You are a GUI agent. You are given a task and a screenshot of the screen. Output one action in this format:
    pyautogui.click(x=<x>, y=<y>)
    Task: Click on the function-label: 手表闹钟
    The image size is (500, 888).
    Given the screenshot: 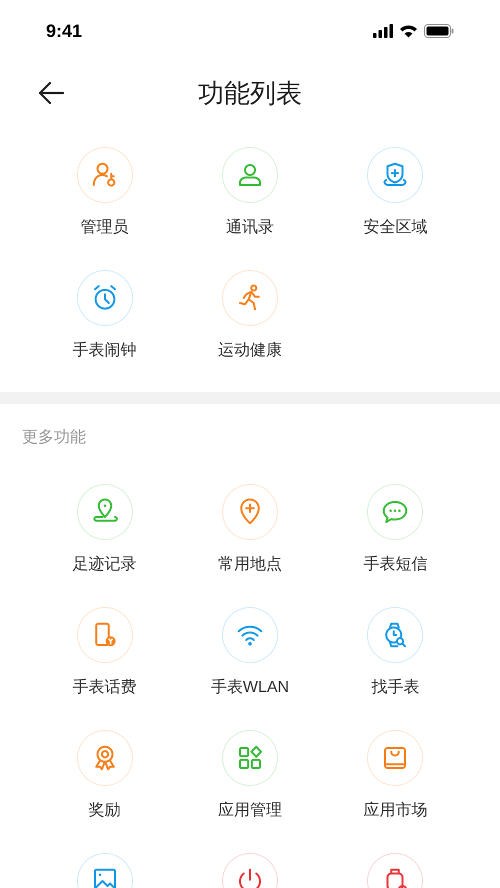 What is the action you would take?
    pyautogui.click(x=104, y=350)
    